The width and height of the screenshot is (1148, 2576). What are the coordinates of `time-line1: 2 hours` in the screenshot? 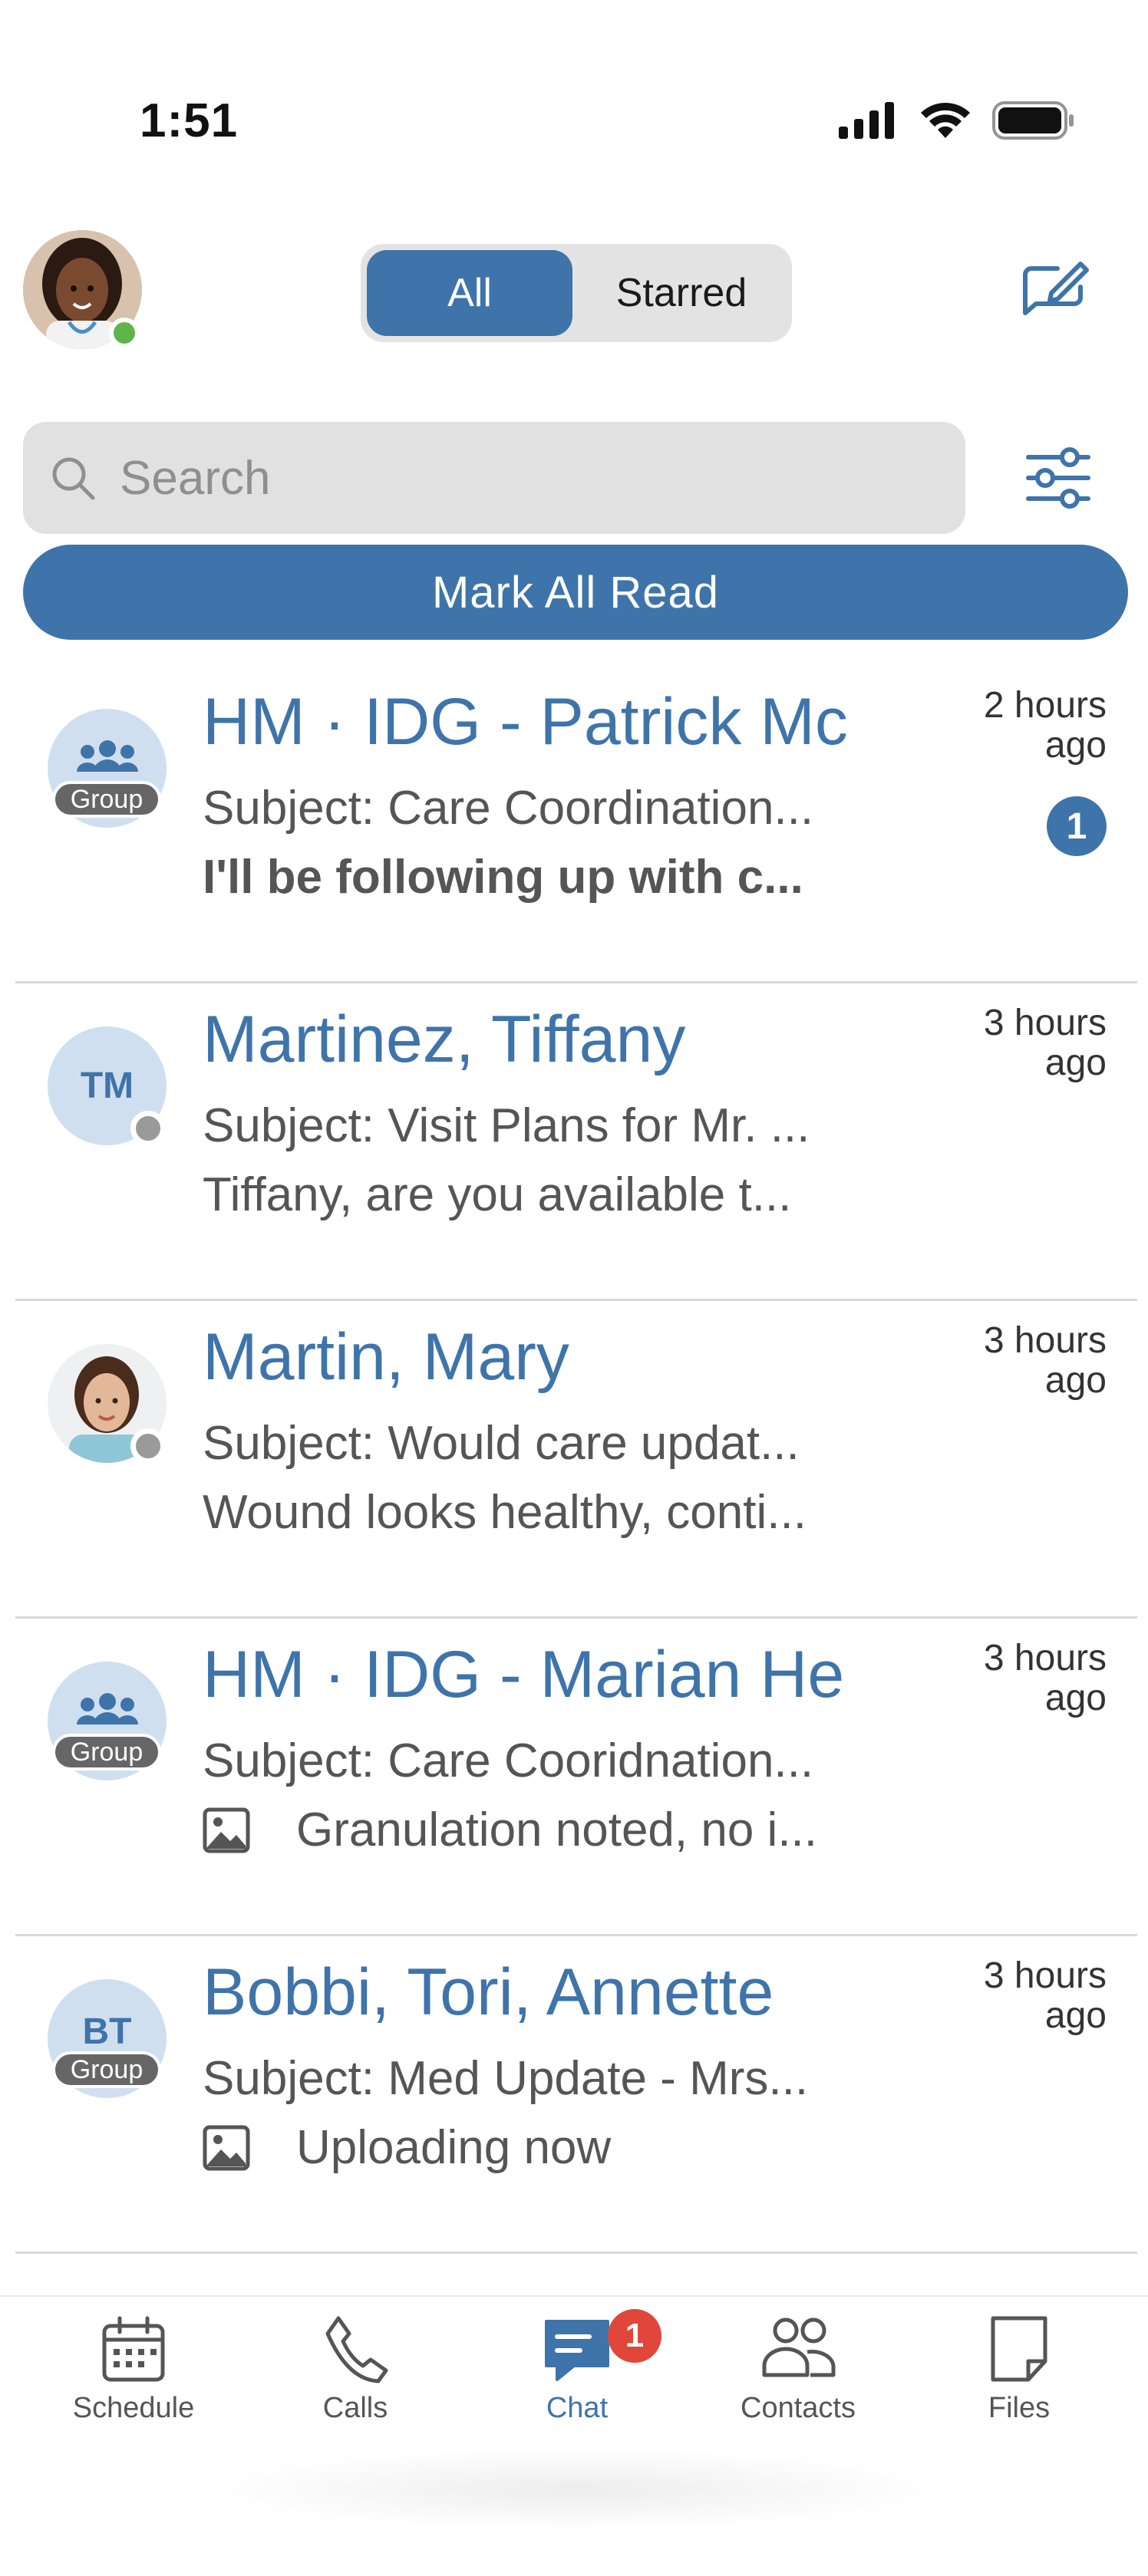 It's located at (1045, 705).